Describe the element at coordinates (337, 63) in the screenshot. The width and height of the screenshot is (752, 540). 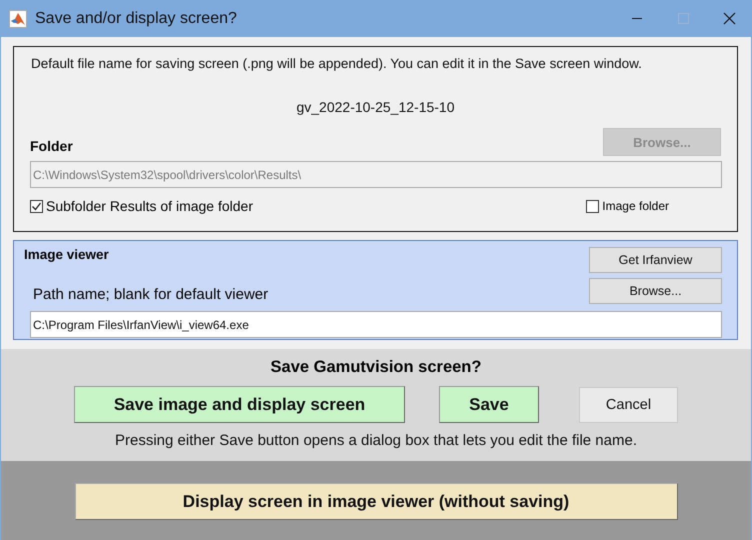
I see `description-text: Default file name for saving screen (.png will be appended). You can edit it in the Save screen window.` at that location.